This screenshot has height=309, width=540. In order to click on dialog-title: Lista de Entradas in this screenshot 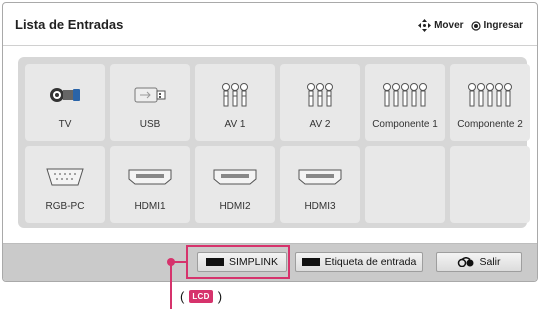, I will do `click(69, 24)`.